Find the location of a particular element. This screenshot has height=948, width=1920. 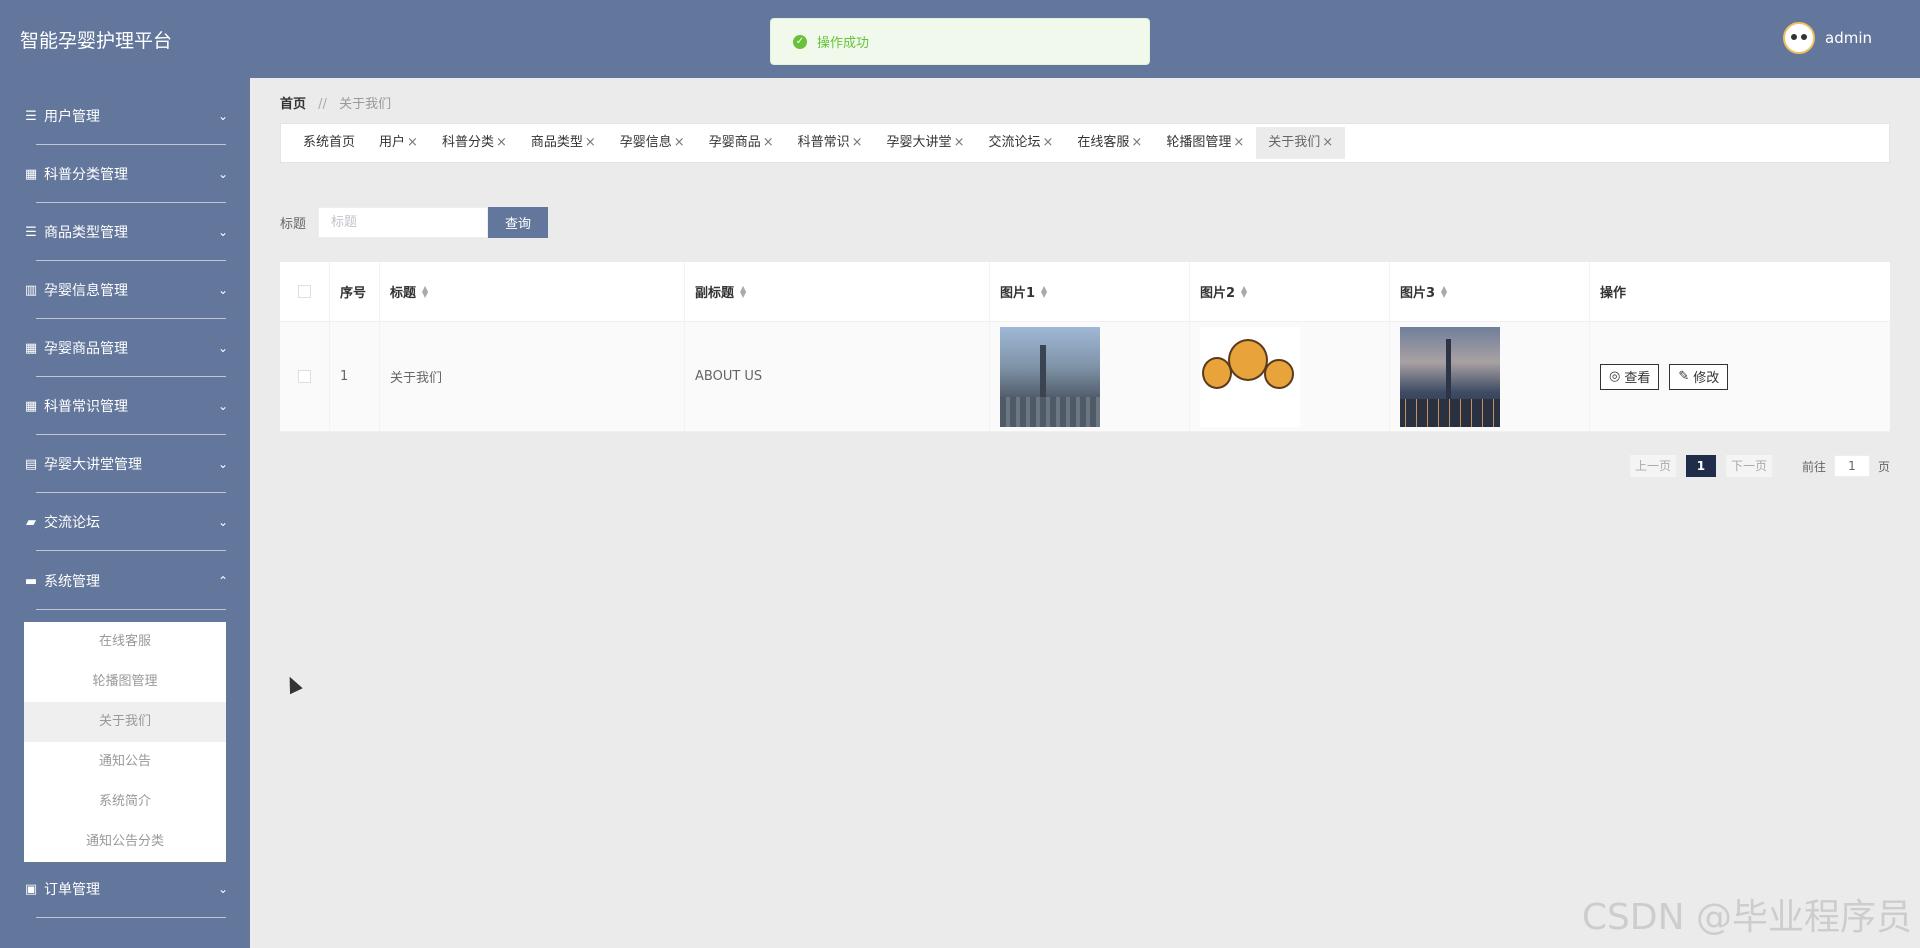

header-image2: 图片2 ▲ ▼ is located at coordinates (1290, 291).